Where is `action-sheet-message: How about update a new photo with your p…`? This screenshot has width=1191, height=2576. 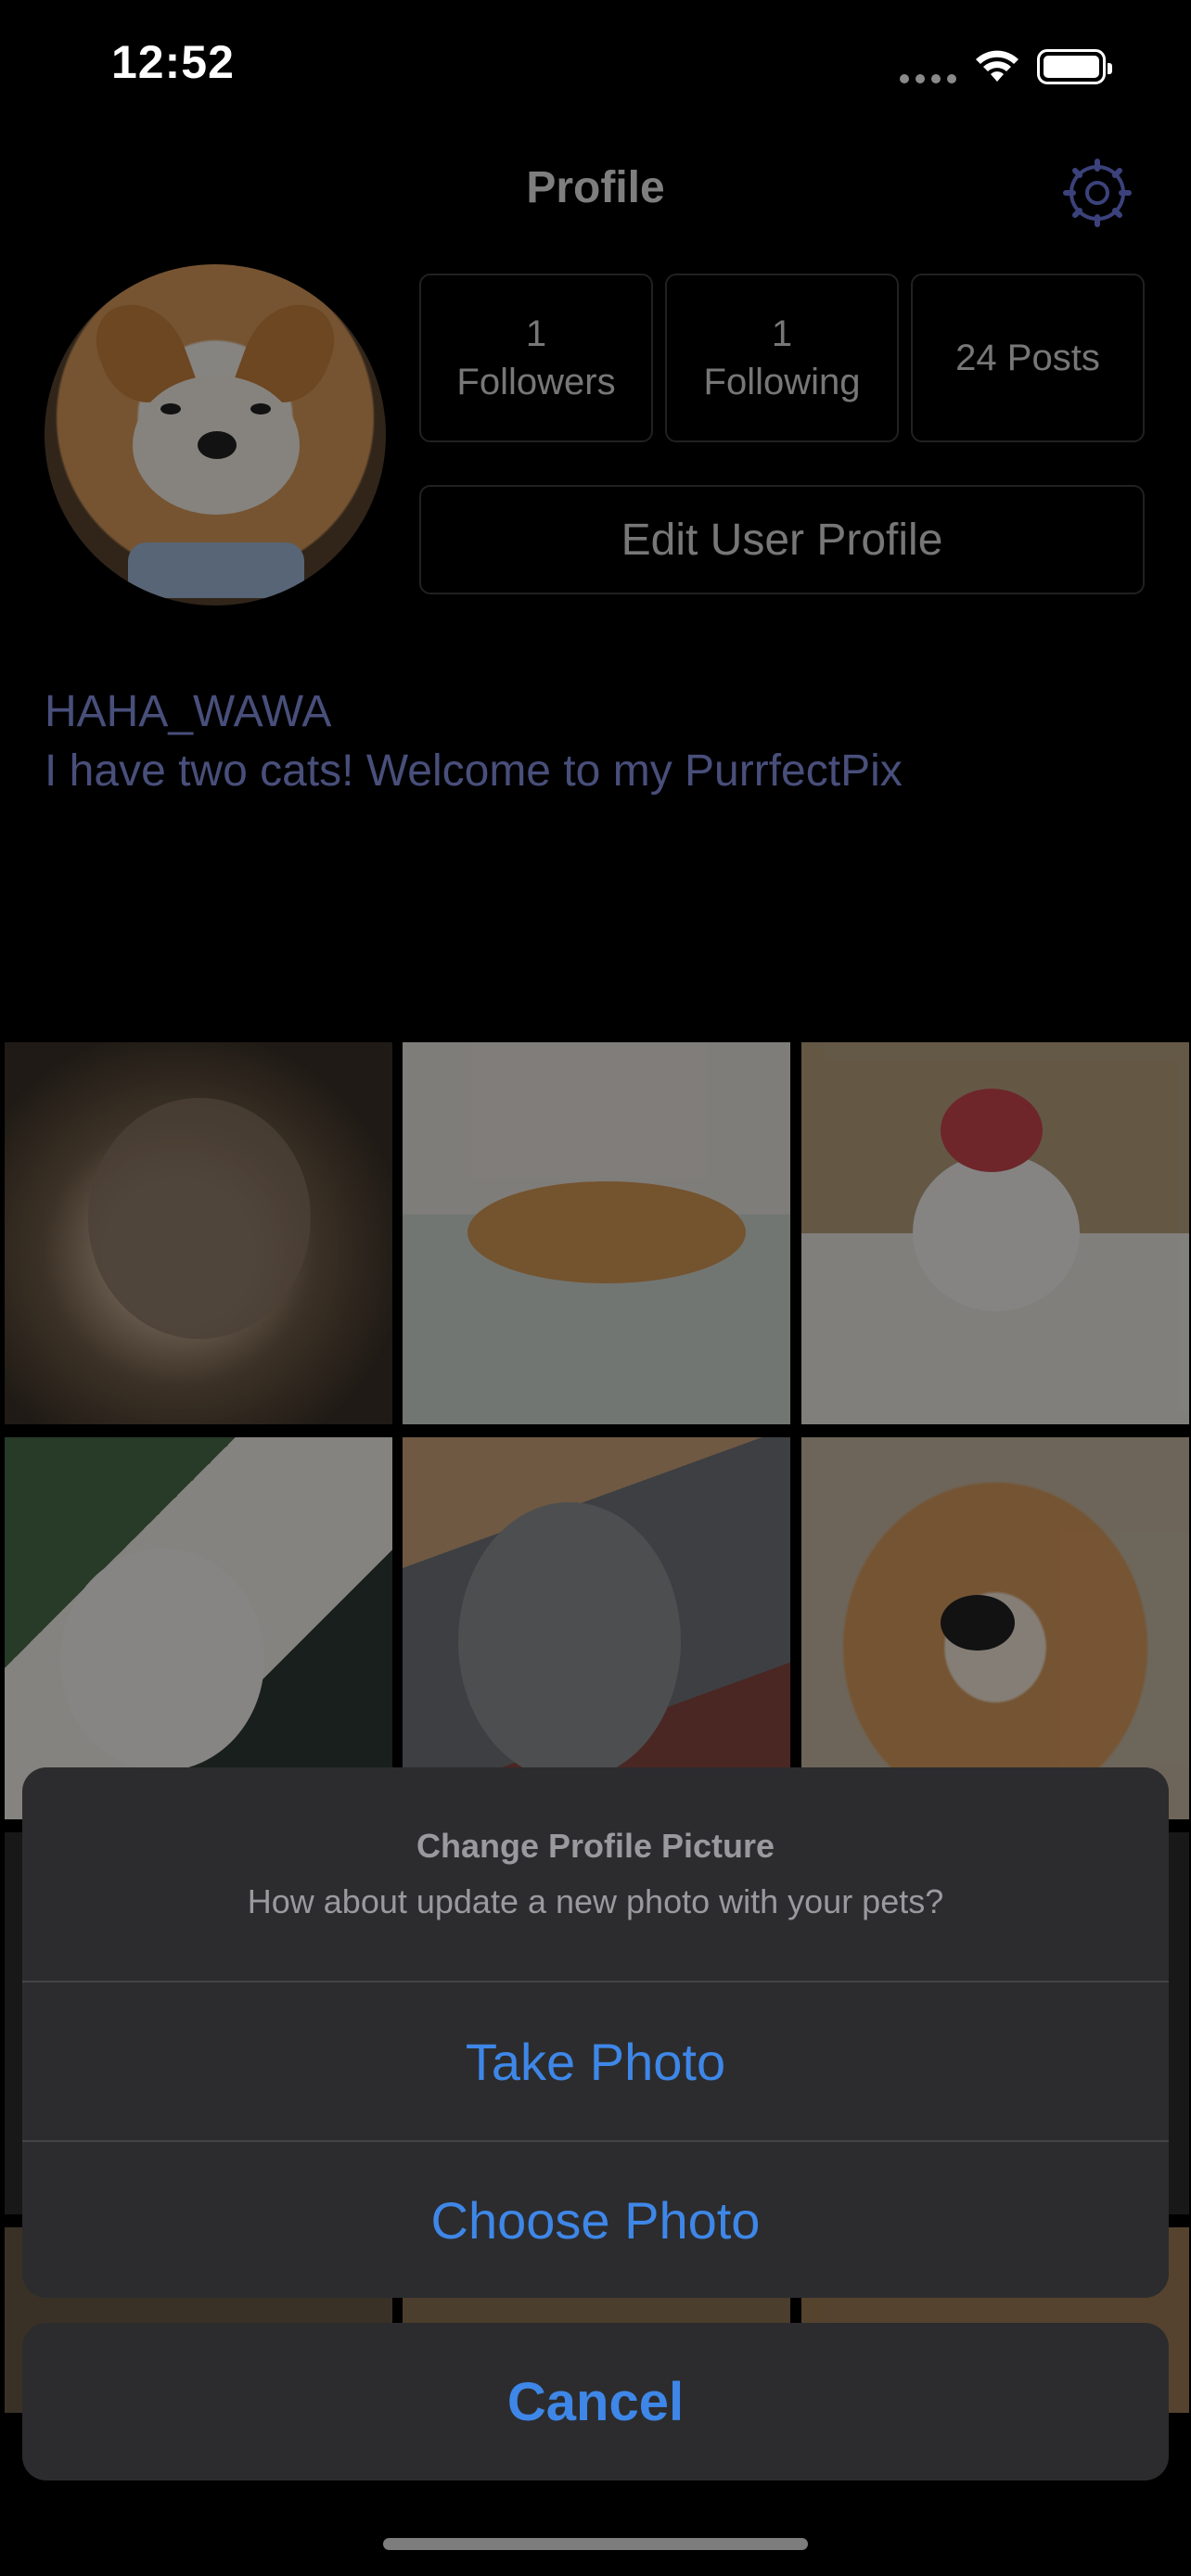 action-sheet-message: How about update a new photo with your p… is located at coordinates (595, 1901).